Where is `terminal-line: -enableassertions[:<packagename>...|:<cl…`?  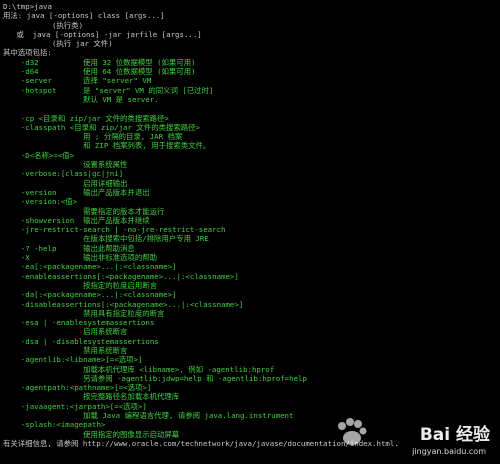 terminal-line: -enableassertions[:<packagename>...|:<cl… is located at coordinates (121, 276).